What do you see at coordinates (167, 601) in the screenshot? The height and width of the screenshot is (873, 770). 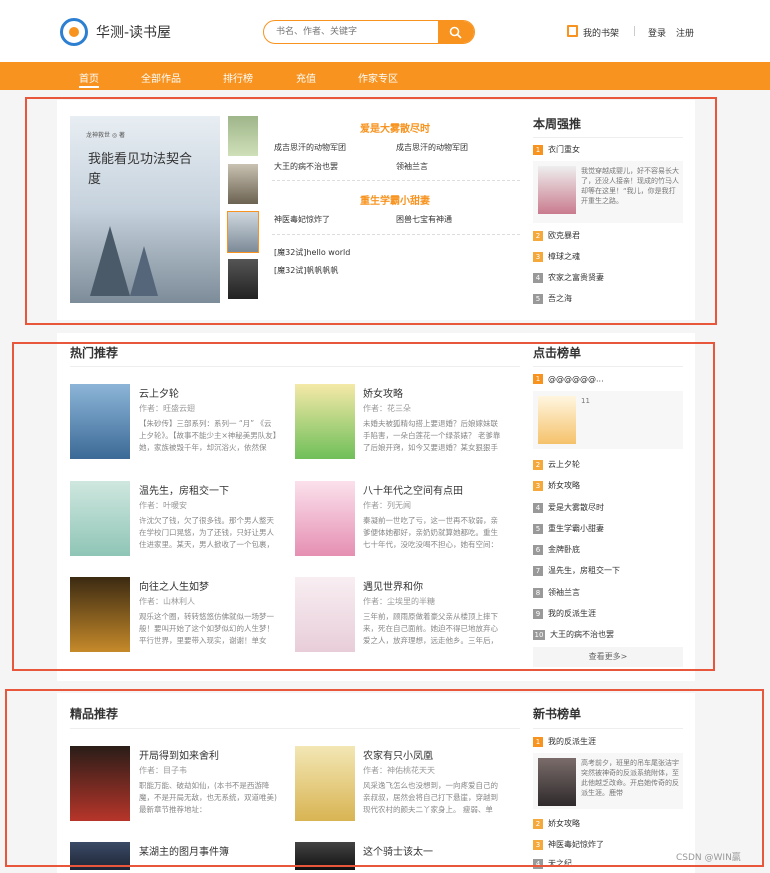 I see `book-author: 作者：山林利人` at bounding box center [167, 601].